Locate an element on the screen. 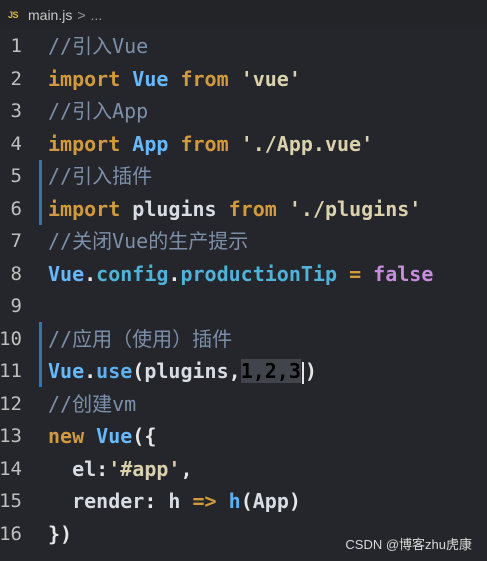 This screenshot has height=561, width=487. code-text: }) is located at coordinates (60, 534).